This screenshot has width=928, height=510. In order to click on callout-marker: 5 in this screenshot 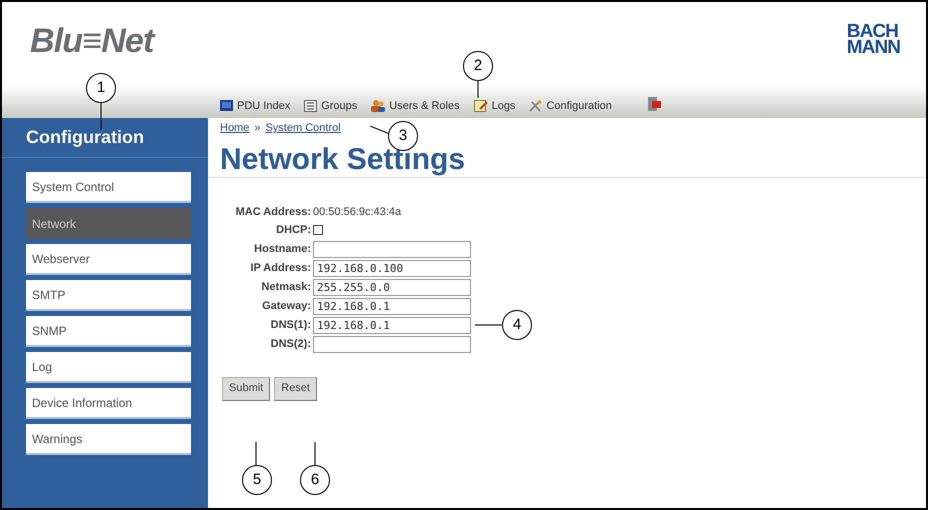, I will do `click(257, 480)`.